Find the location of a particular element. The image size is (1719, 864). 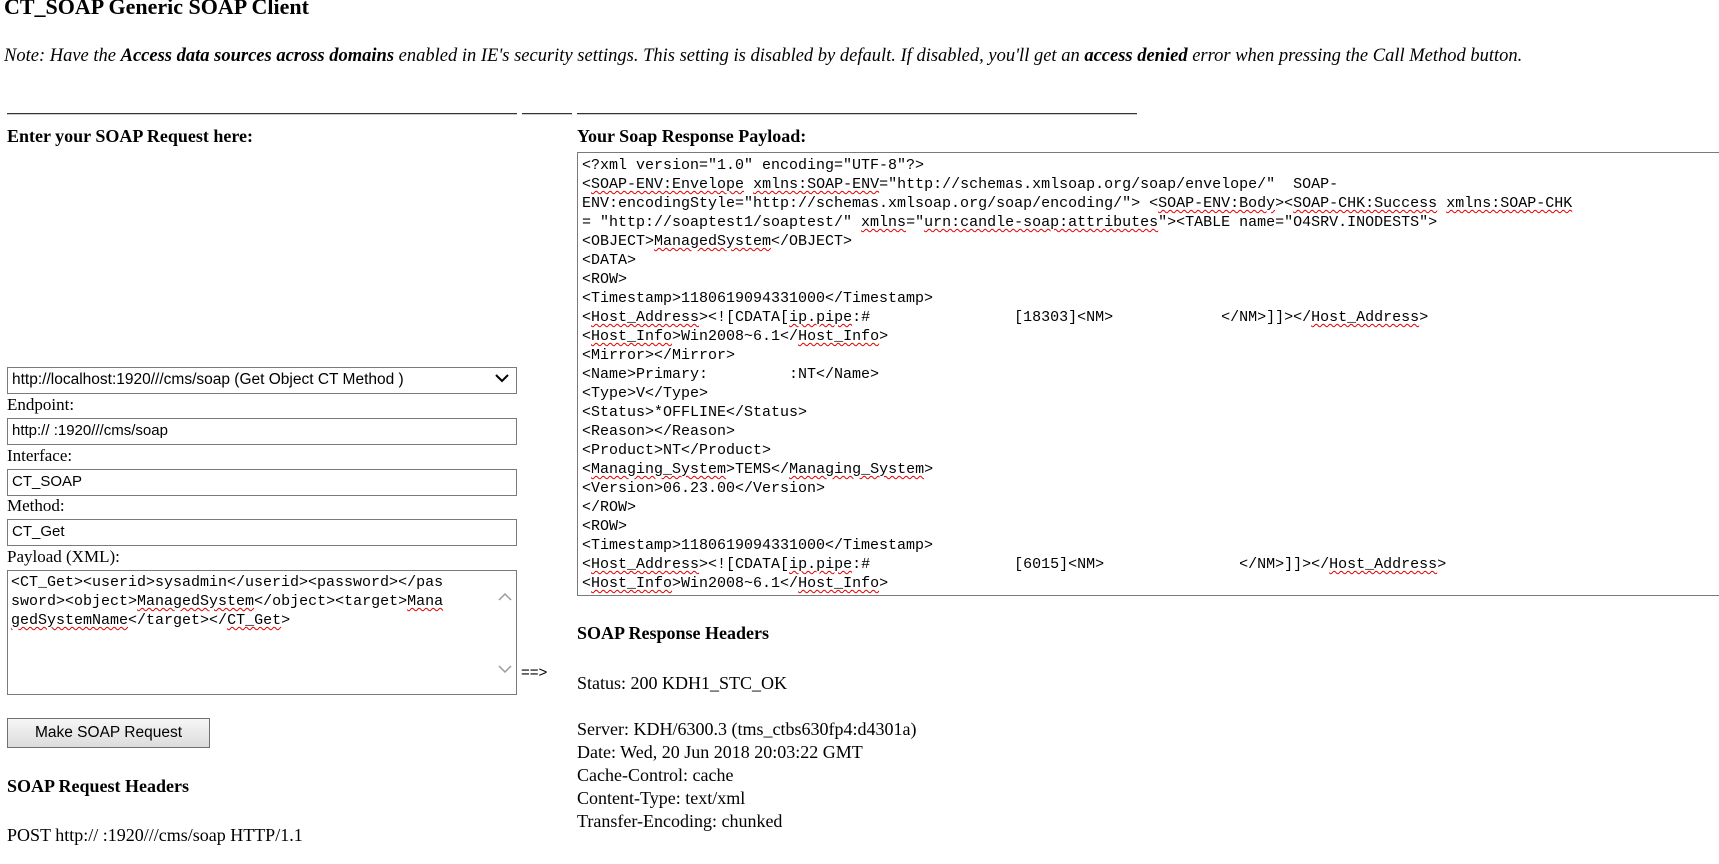

endpoint-input: http:// :1920///cms/soap is located at coordinates (262, 431).